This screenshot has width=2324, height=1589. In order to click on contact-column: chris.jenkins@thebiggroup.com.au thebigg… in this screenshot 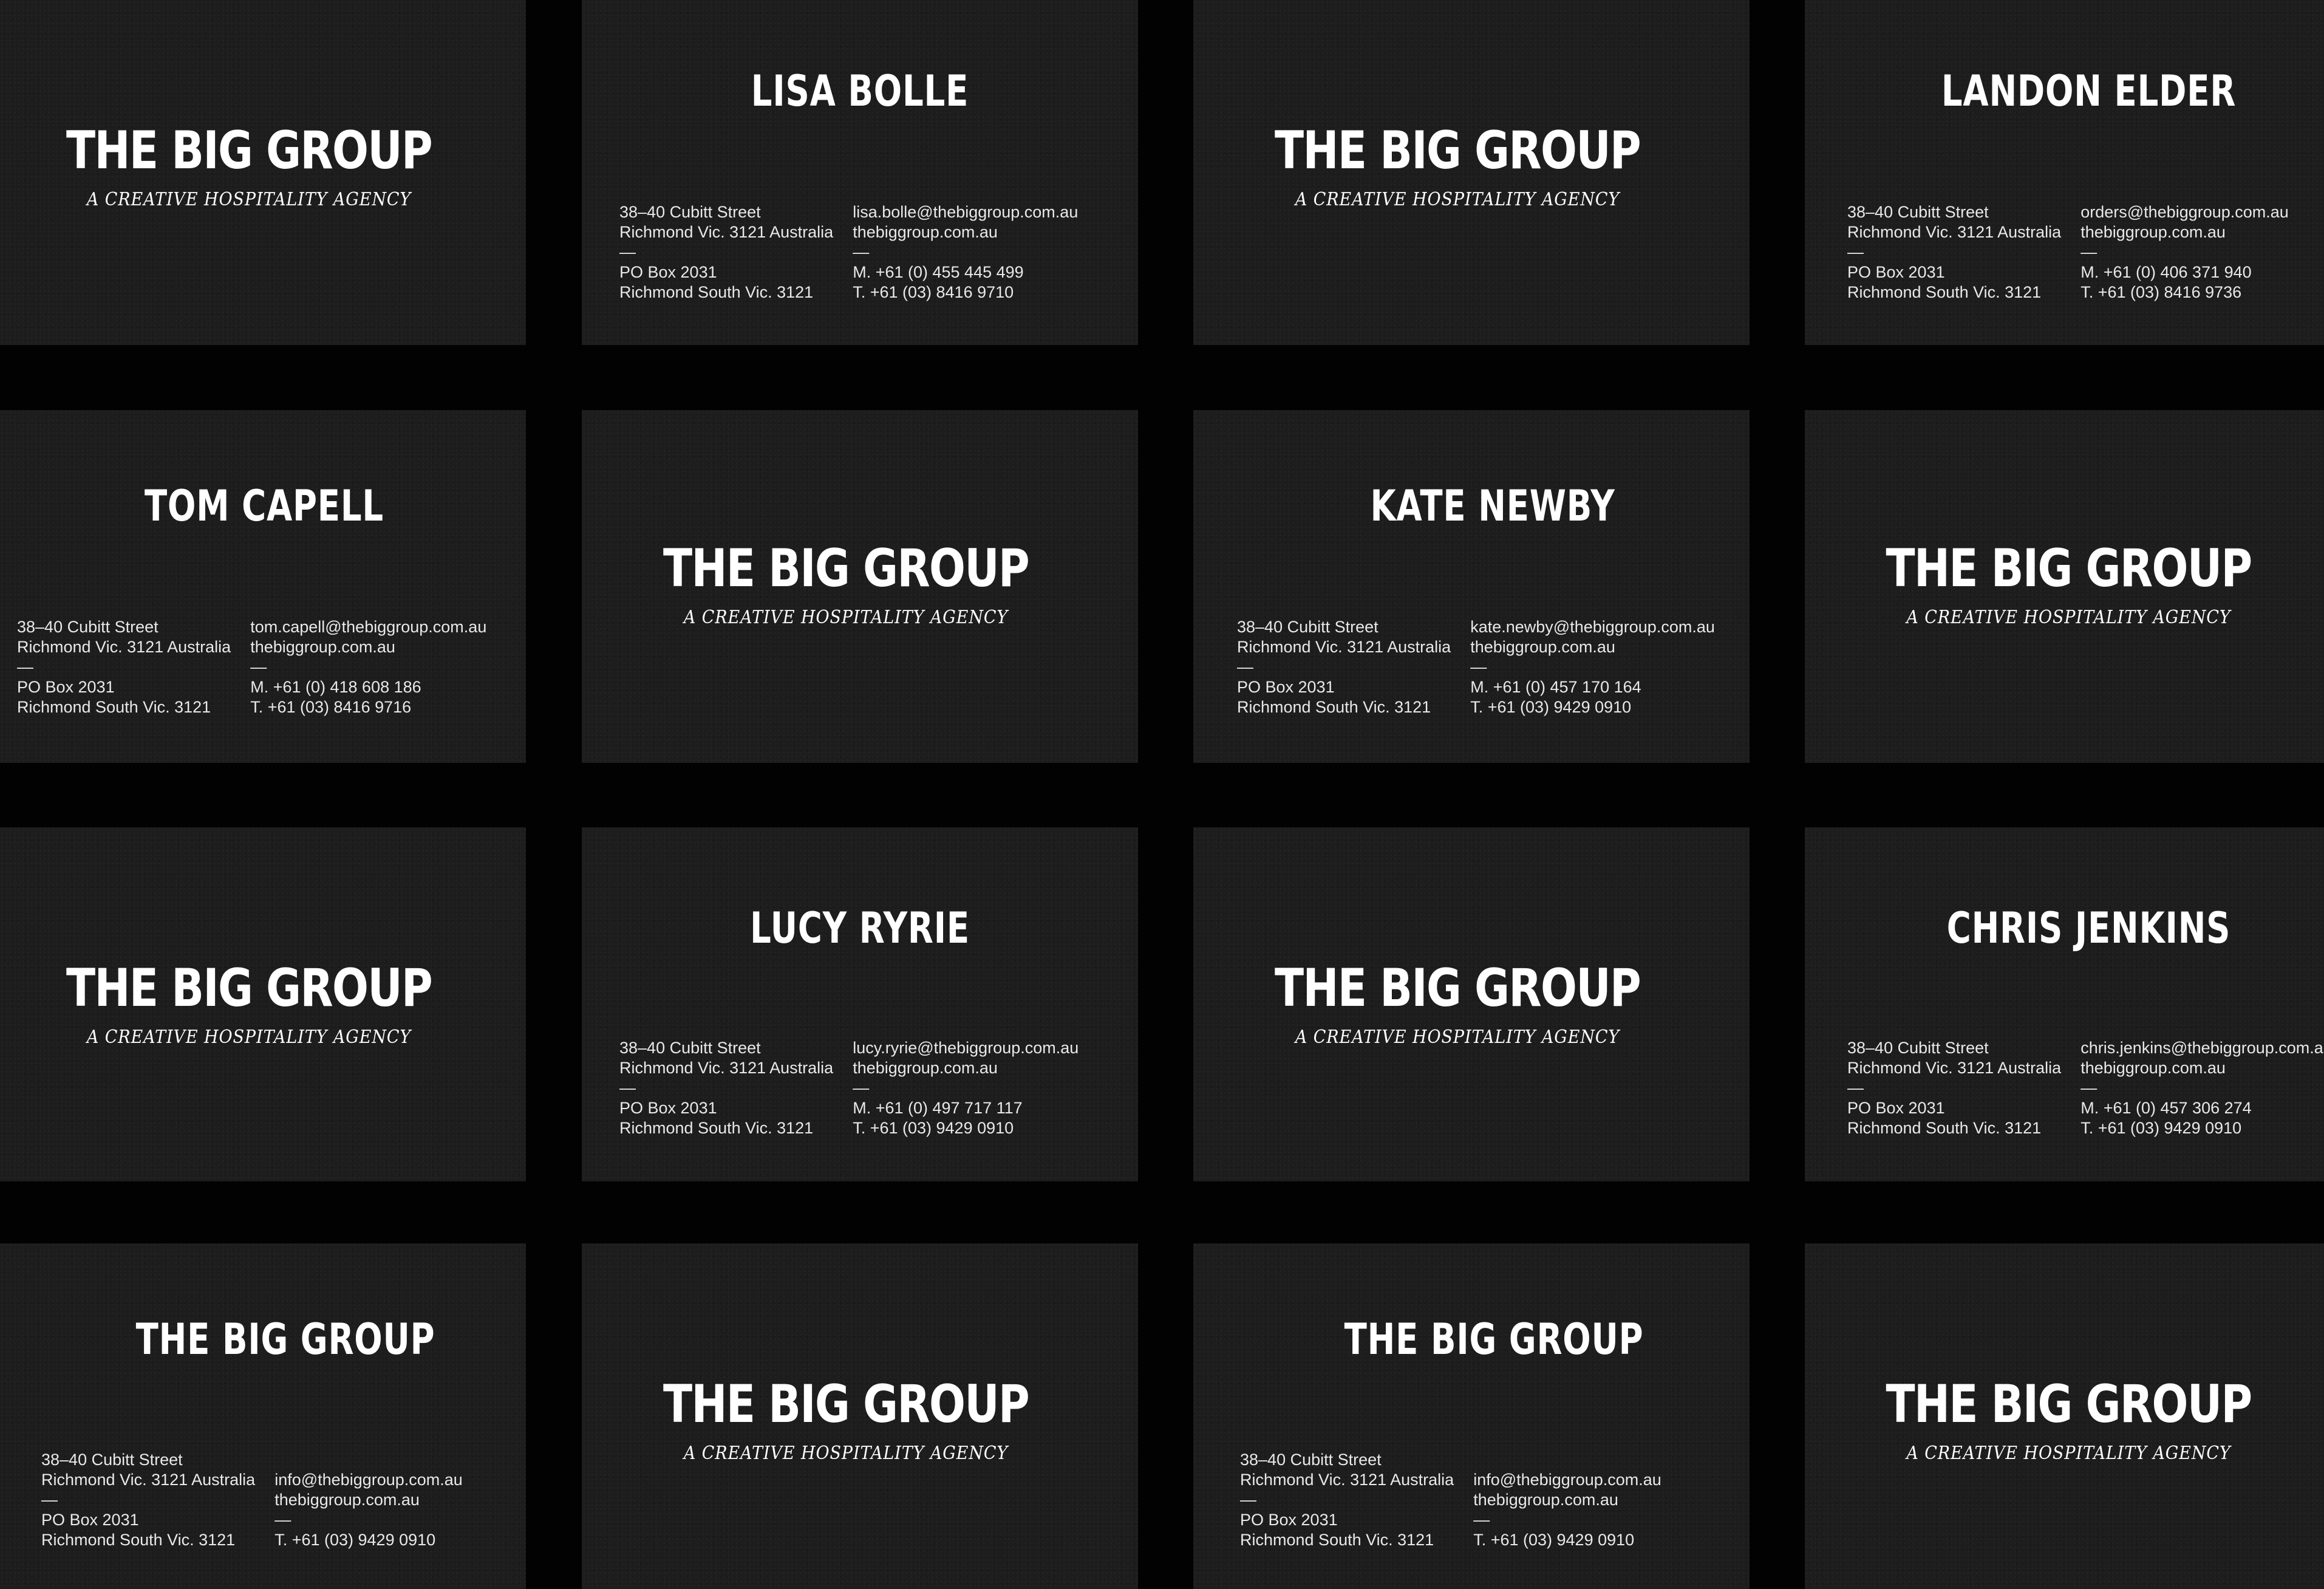, I will do `click(2202, 1088)`.